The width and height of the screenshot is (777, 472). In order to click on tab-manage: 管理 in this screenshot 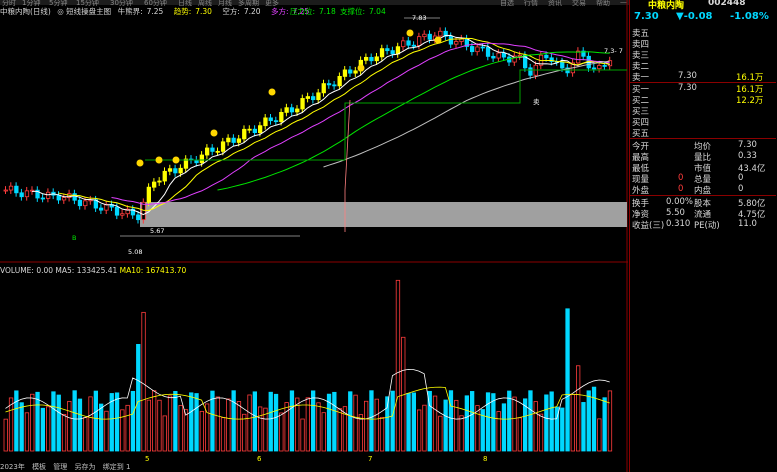, I will do `click(60, 467)`.